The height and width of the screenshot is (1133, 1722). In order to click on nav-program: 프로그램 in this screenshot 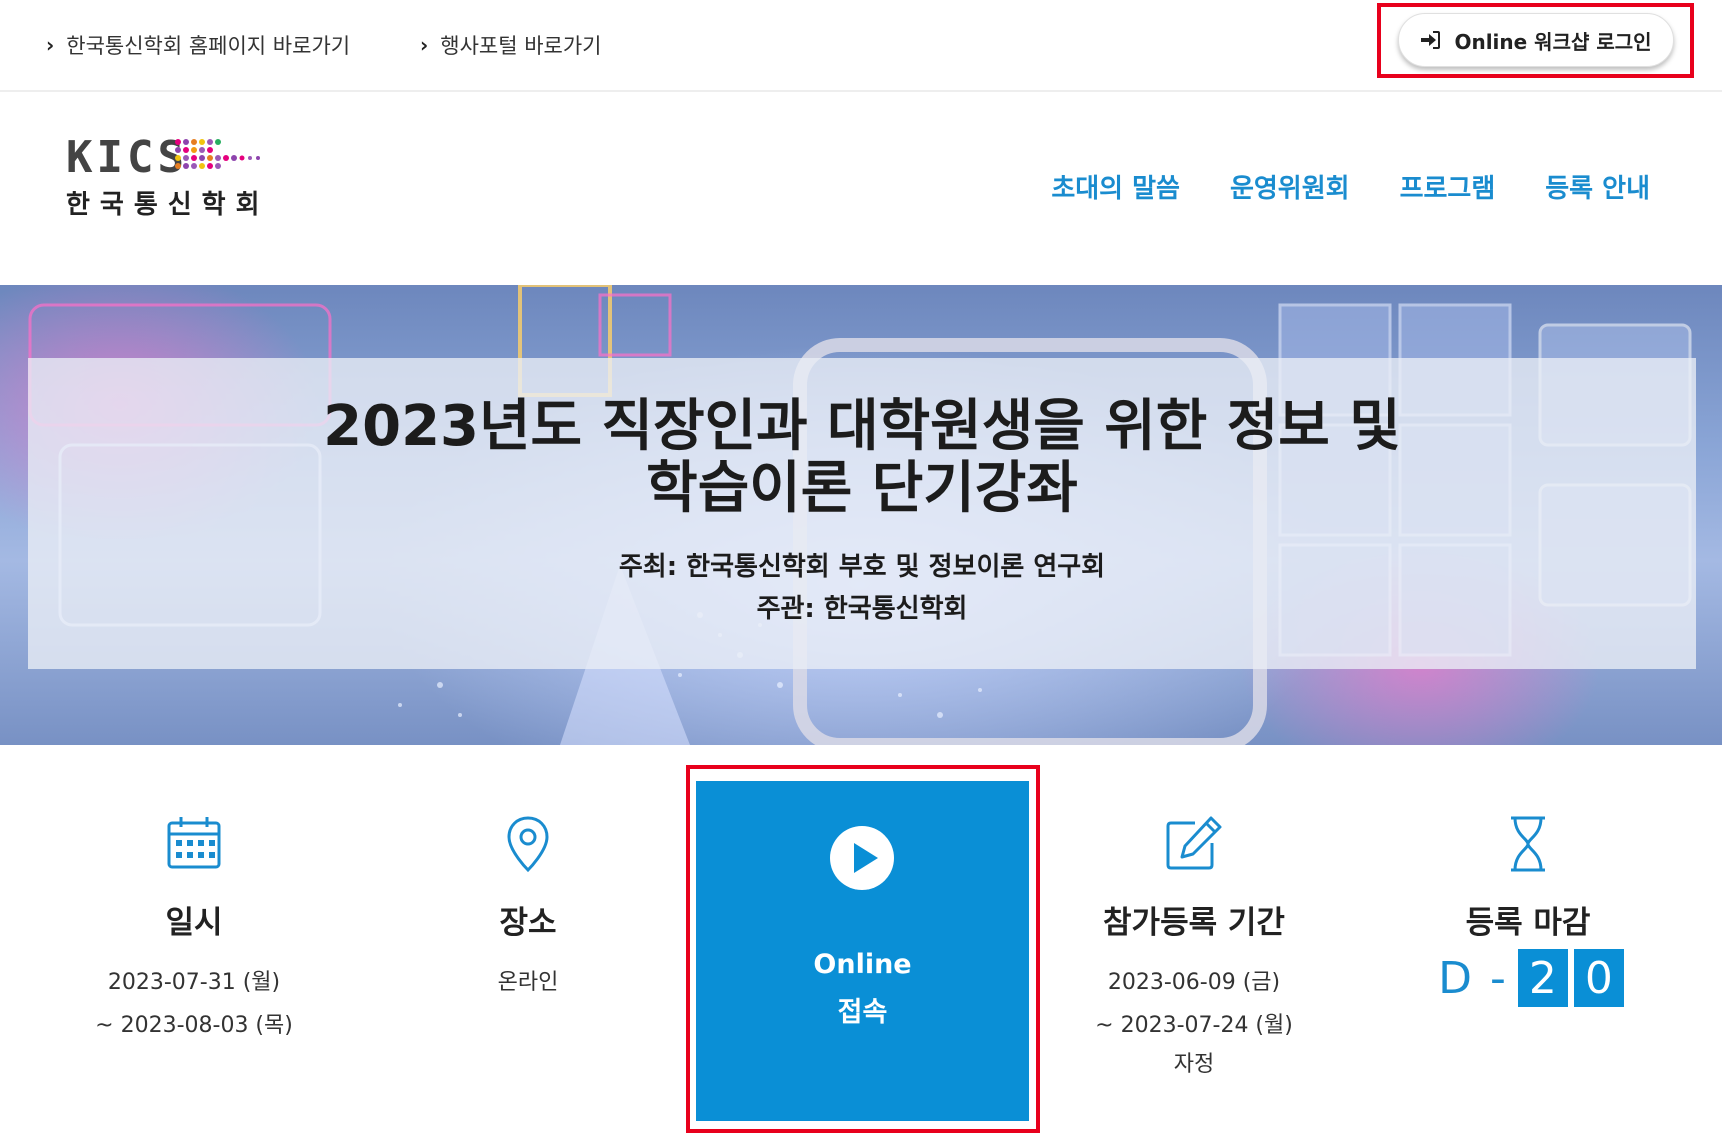, I will do `click(1448, 186)`.